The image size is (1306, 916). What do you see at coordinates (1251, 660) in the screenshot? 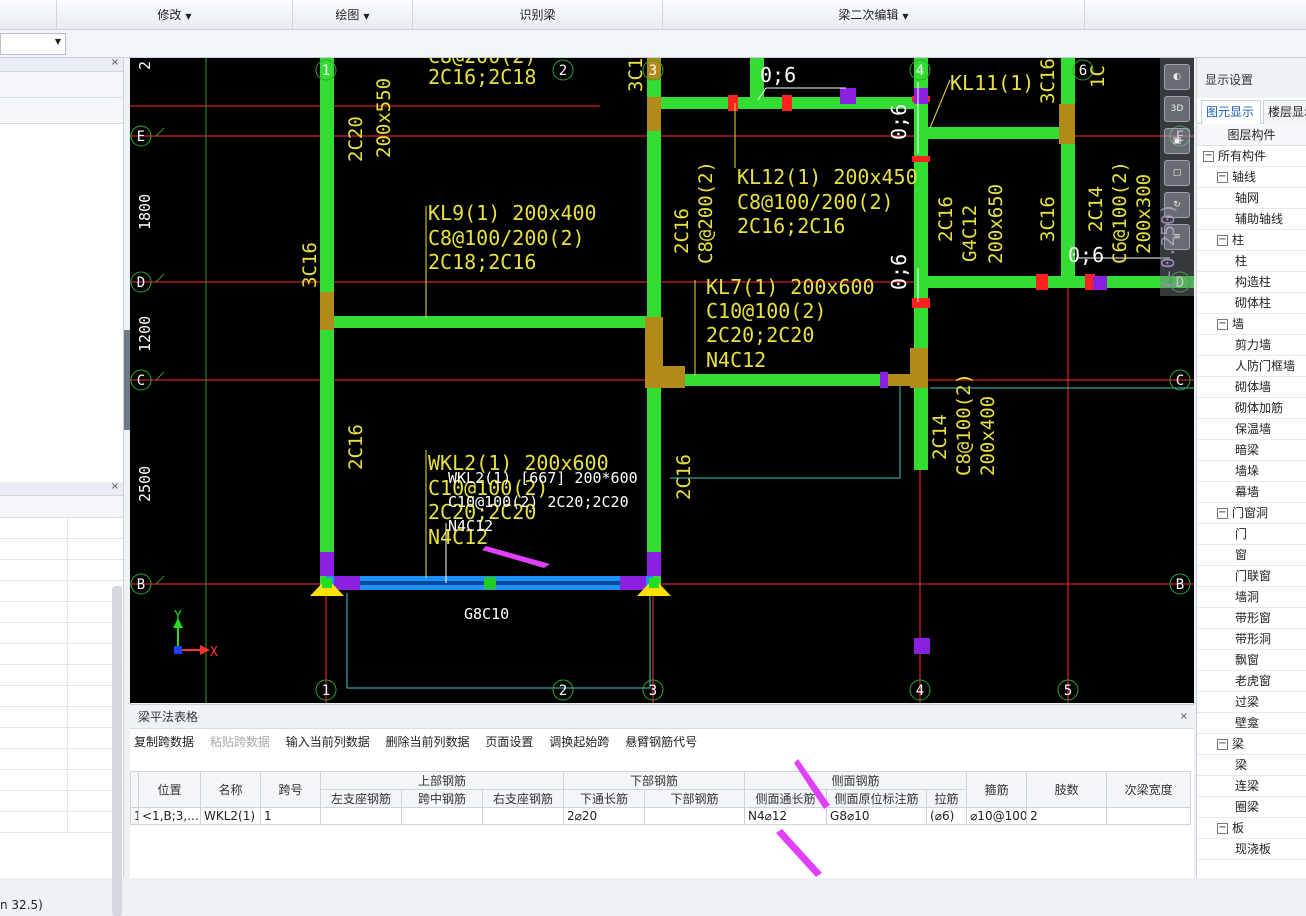
I see `tree-item: 飘窗` at bounding box center [1251, 660].